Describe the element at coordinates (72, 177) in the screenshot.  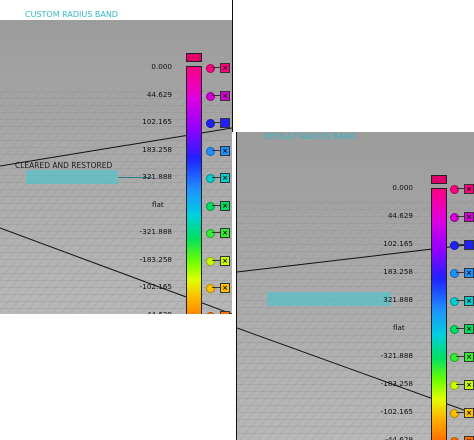
I see `radius-band` at that location.